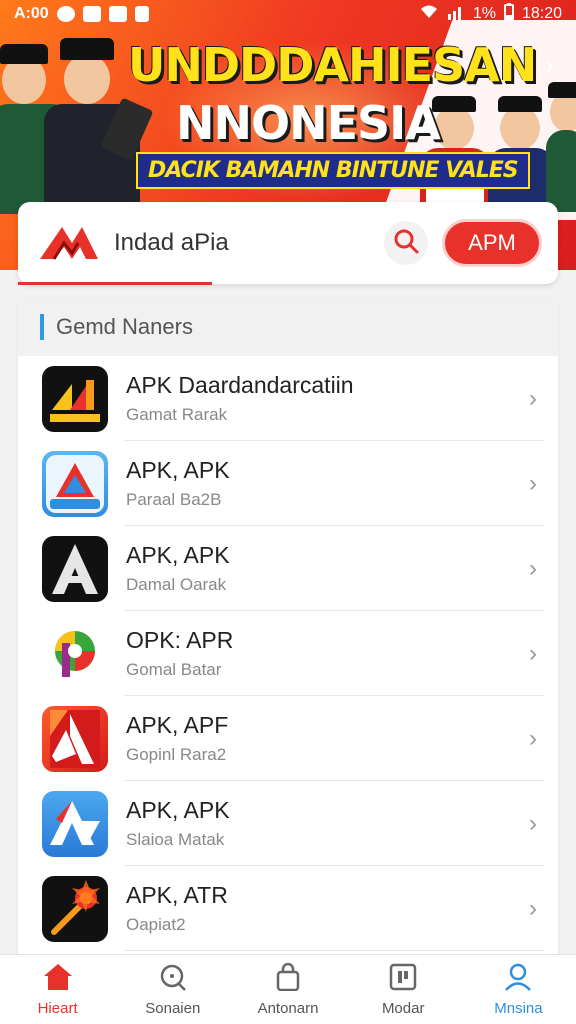 This screenshot has width=576, height=1024. What do you see at coordinates (57, 1008) in the screenshot?
I see `nav-label: Hieart` at bounding box center [57, 1008].